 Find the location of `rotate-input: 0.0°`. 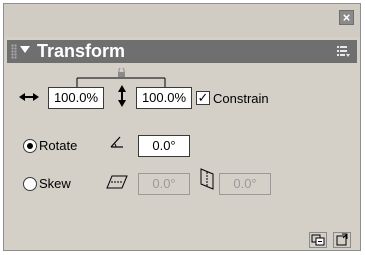

rotate-input: 0.0° is located at coordinates (164, 146).